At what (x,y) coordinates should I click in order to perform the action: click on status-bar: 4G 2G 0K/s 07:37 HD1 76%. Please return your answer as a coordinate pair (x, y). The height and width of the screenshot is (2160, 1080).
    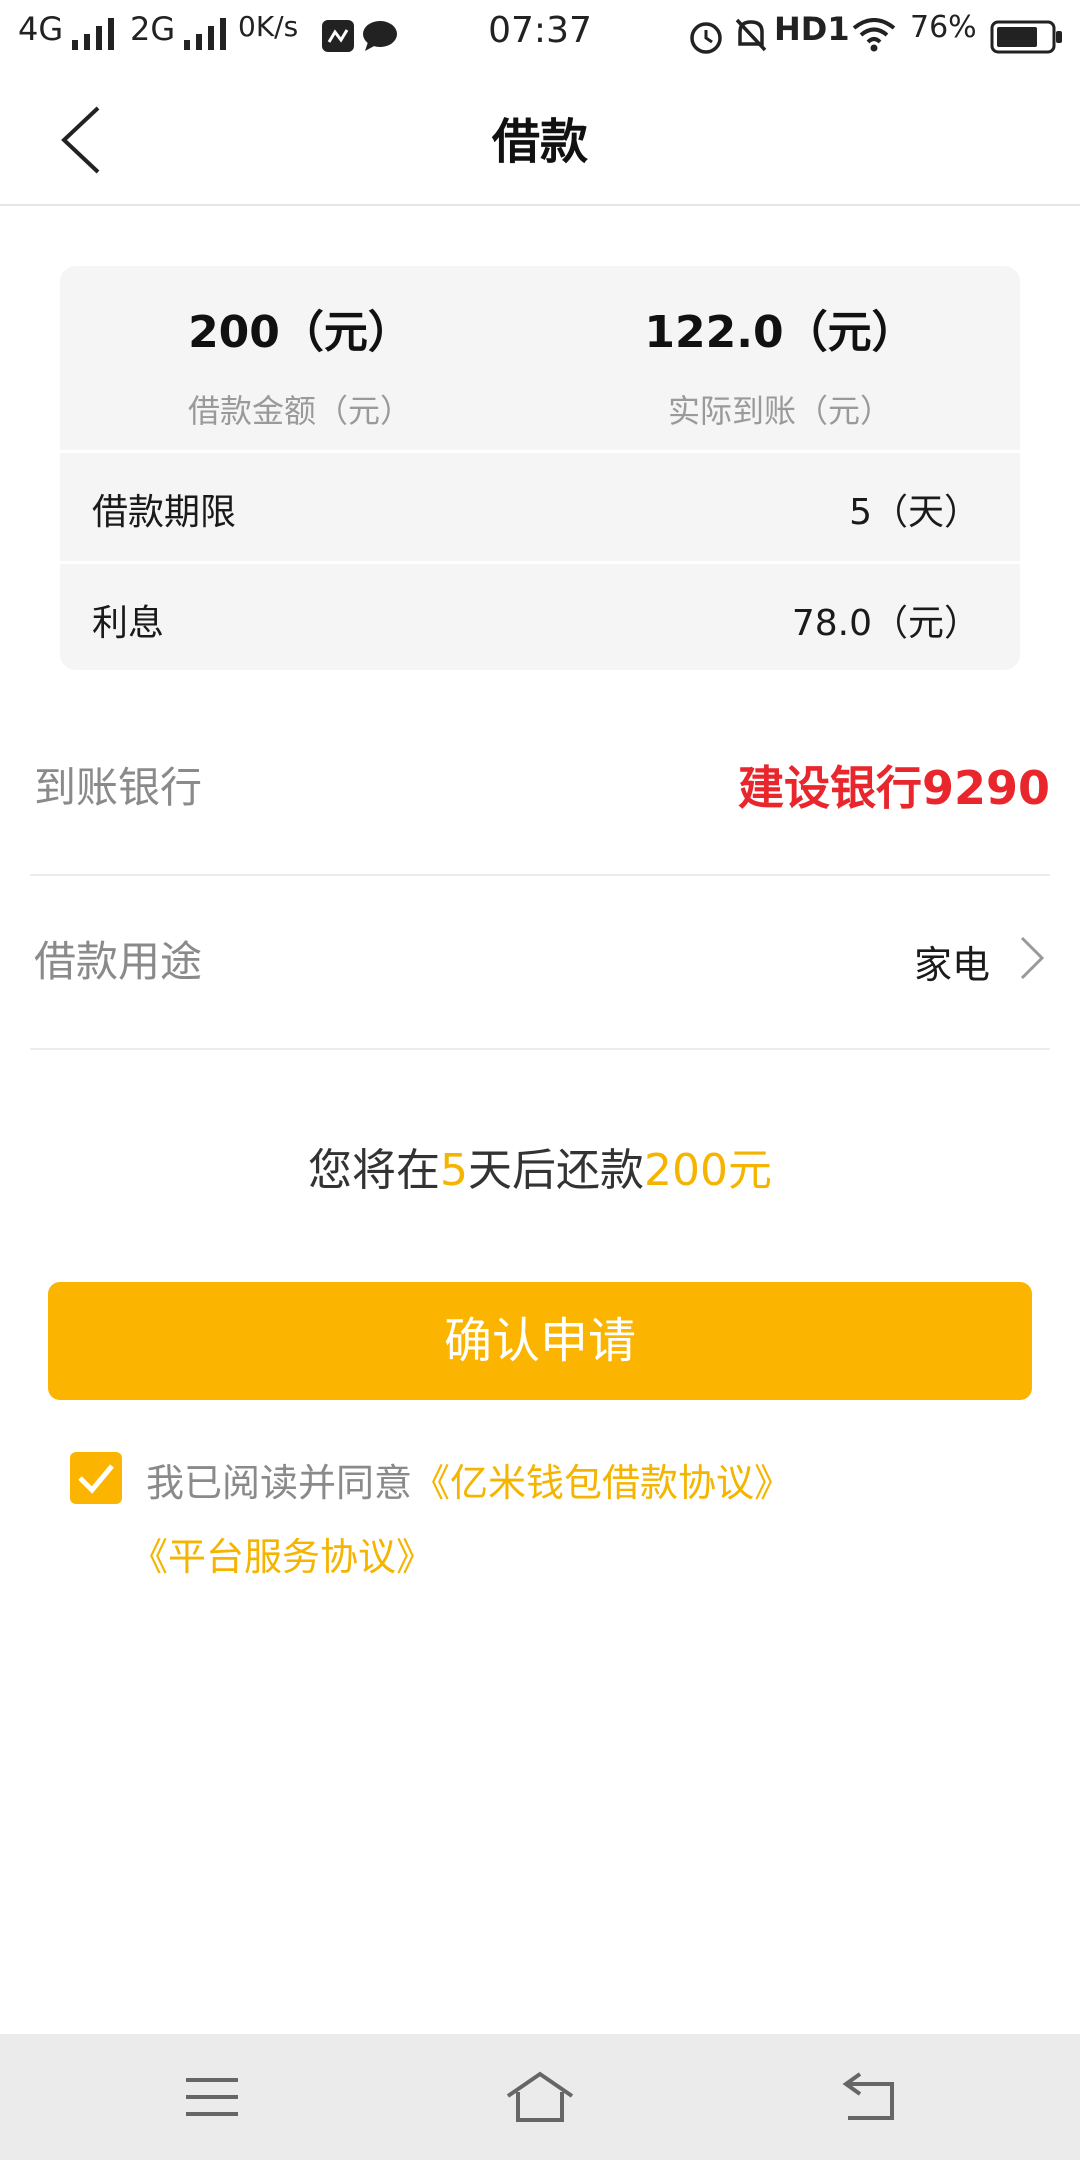
    Looking at the image, I should click on (540, 36).